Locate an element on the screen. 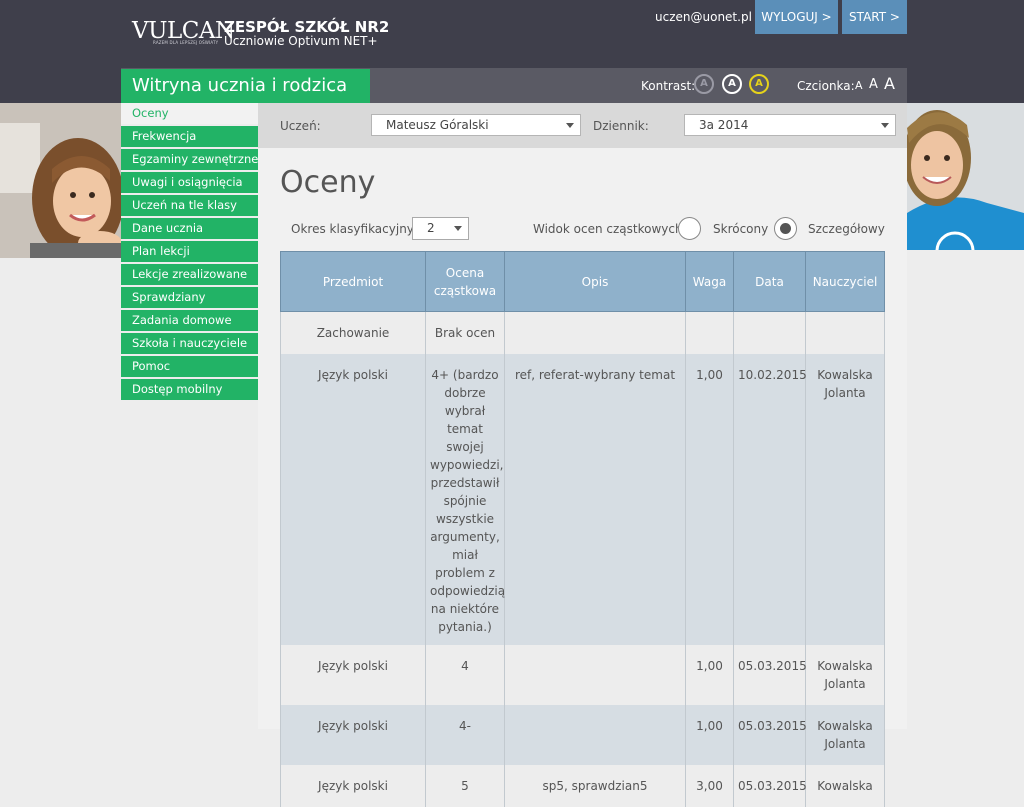  cell-date is located at coordinates (769, 332).